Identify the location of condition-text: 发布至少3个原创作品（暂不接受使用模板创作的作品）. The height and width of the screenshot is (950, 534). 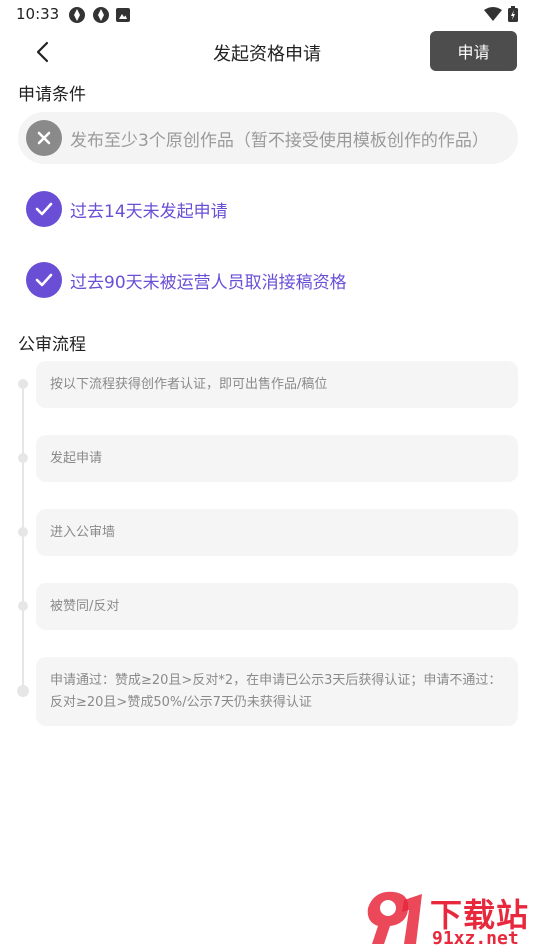
(279, 140).